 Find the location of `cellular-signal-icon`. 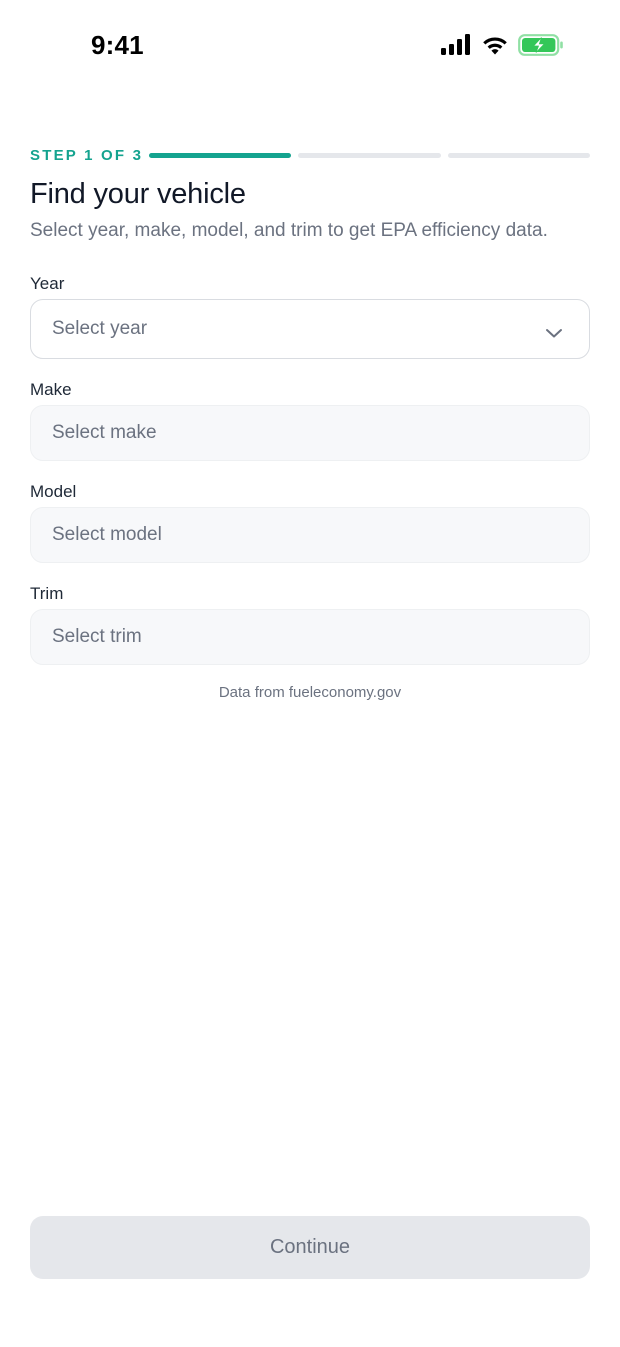

cellular-signal-icon is located at coordinates (456, 47).